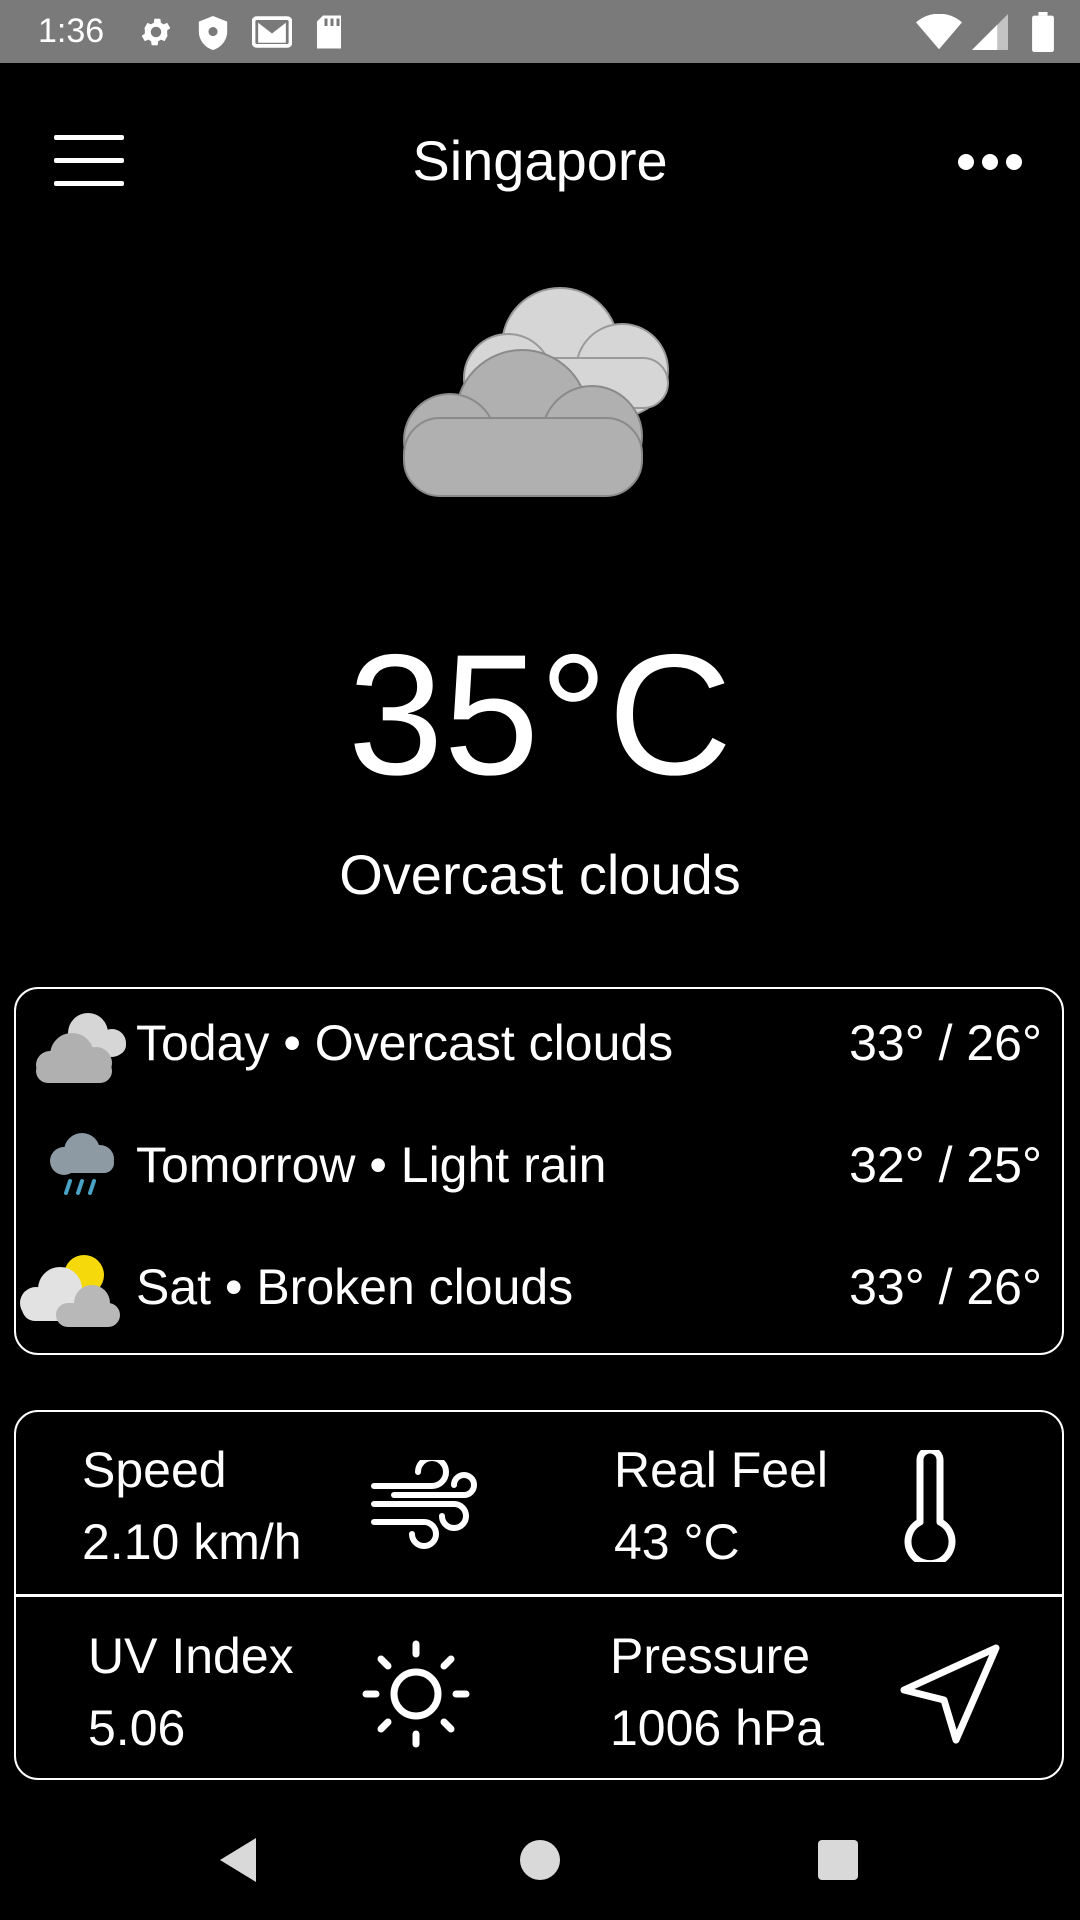 This screenshot has height=1920, width=1080. I want to click on cell-signal-icon, so click(990, 32).